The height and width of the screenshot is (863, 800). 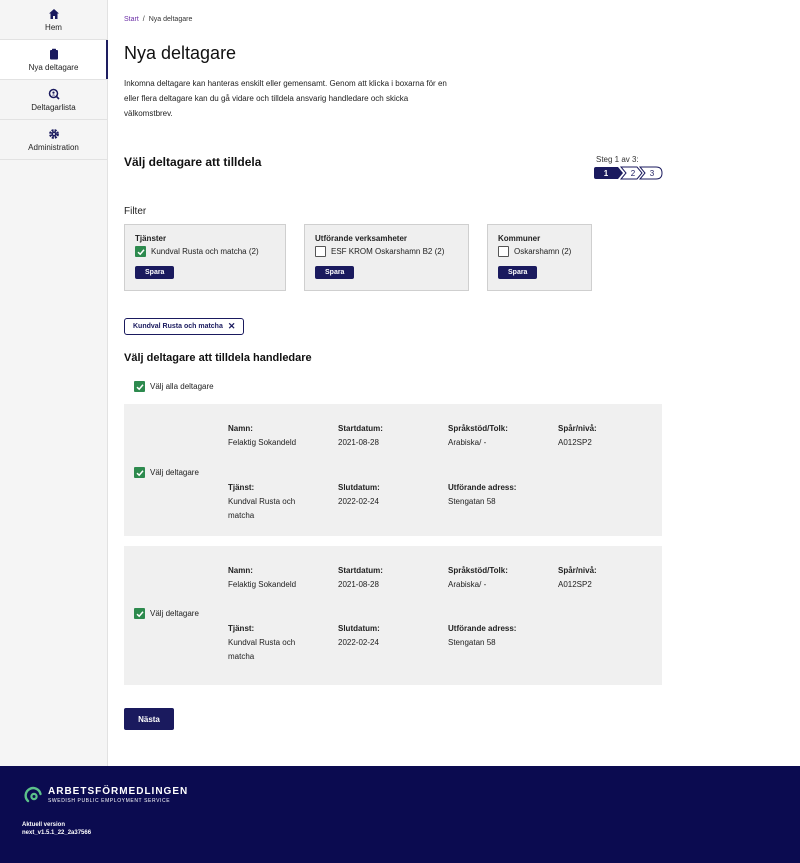 I want to click on field-value: Kundval Rusta och matcha, so click(x=262, y=649).